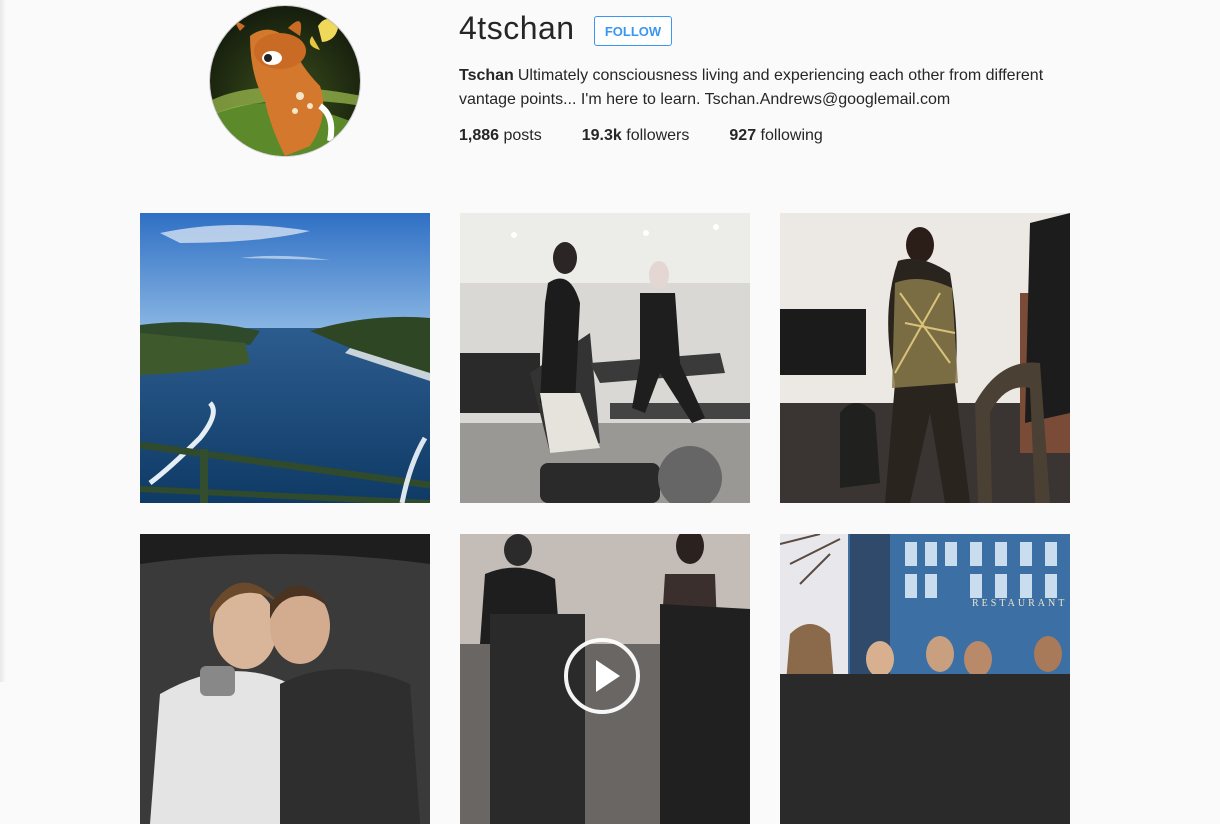 This screenshot has width=1220, height=824. Describe the element at coordinates (791, 135) in the screenshot. I see `following-label: following` at that location.